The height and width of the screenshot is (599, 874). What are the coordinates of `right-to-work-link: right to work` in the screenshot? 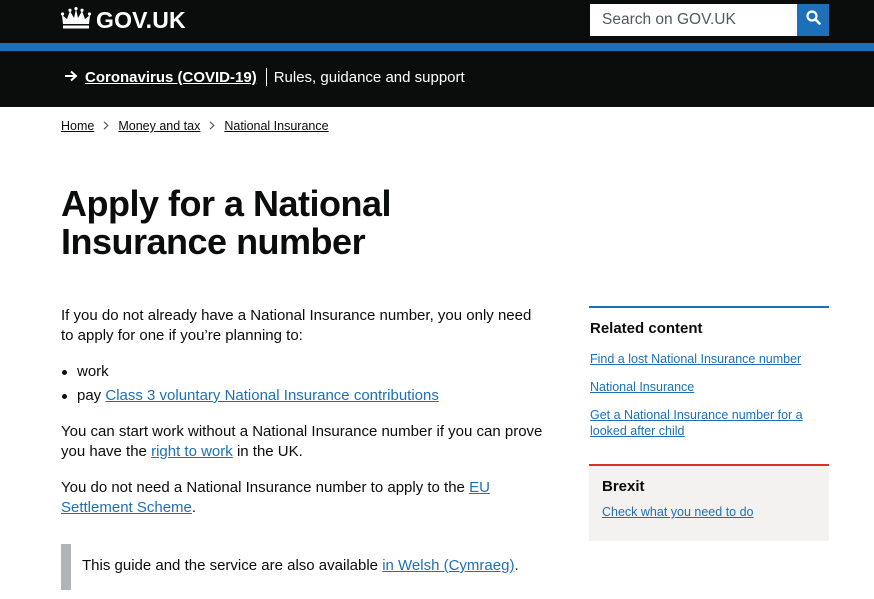 It's located at (192, 451).